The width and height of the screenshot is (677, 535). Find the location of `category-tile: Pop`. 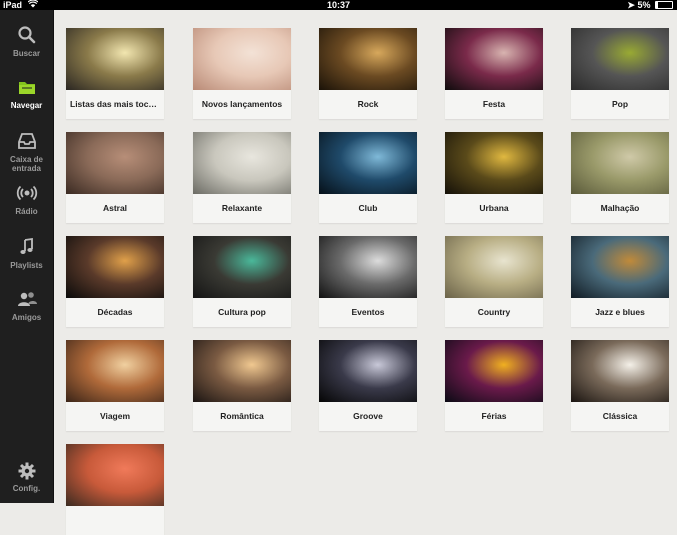

category-tile: Pop is located at coordinates (620, 73).